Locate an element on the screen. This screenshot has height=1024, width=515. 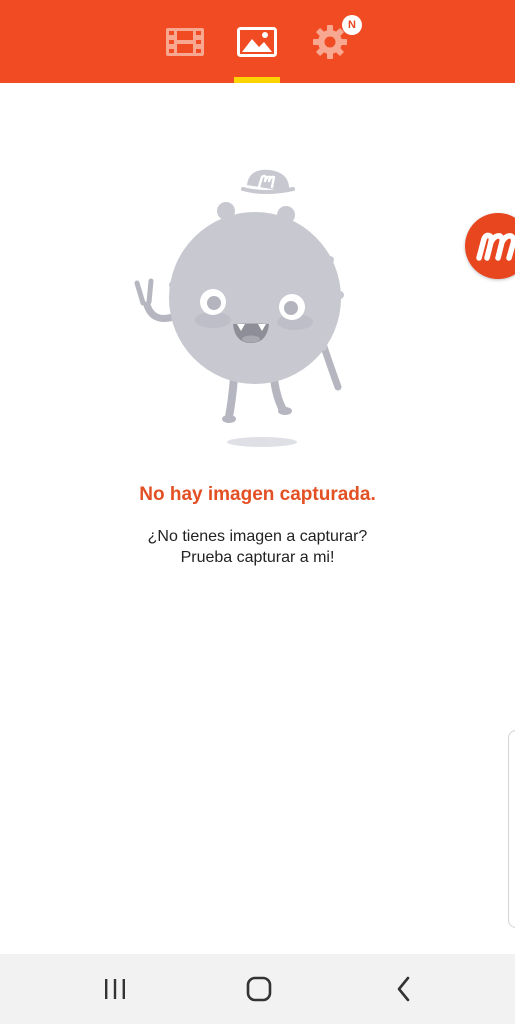
empty-state-message-line1: ¿No tienes imagen a capturar? is located at coordinates (257, 536).